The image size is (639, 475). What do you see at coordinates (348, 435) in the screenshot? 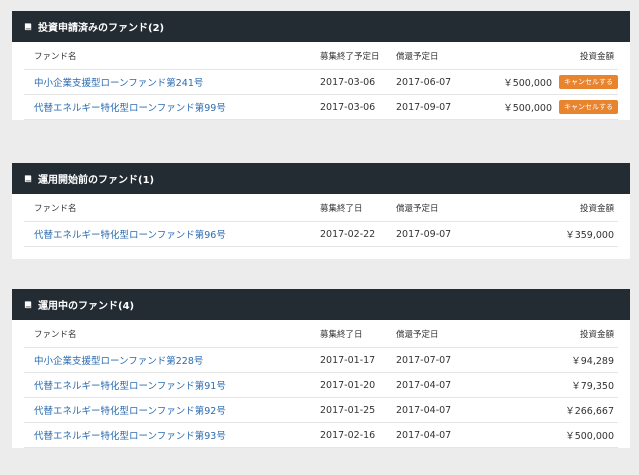
I see `recruit-end-date: 2017-02-16` at bounding box center [348, 435].